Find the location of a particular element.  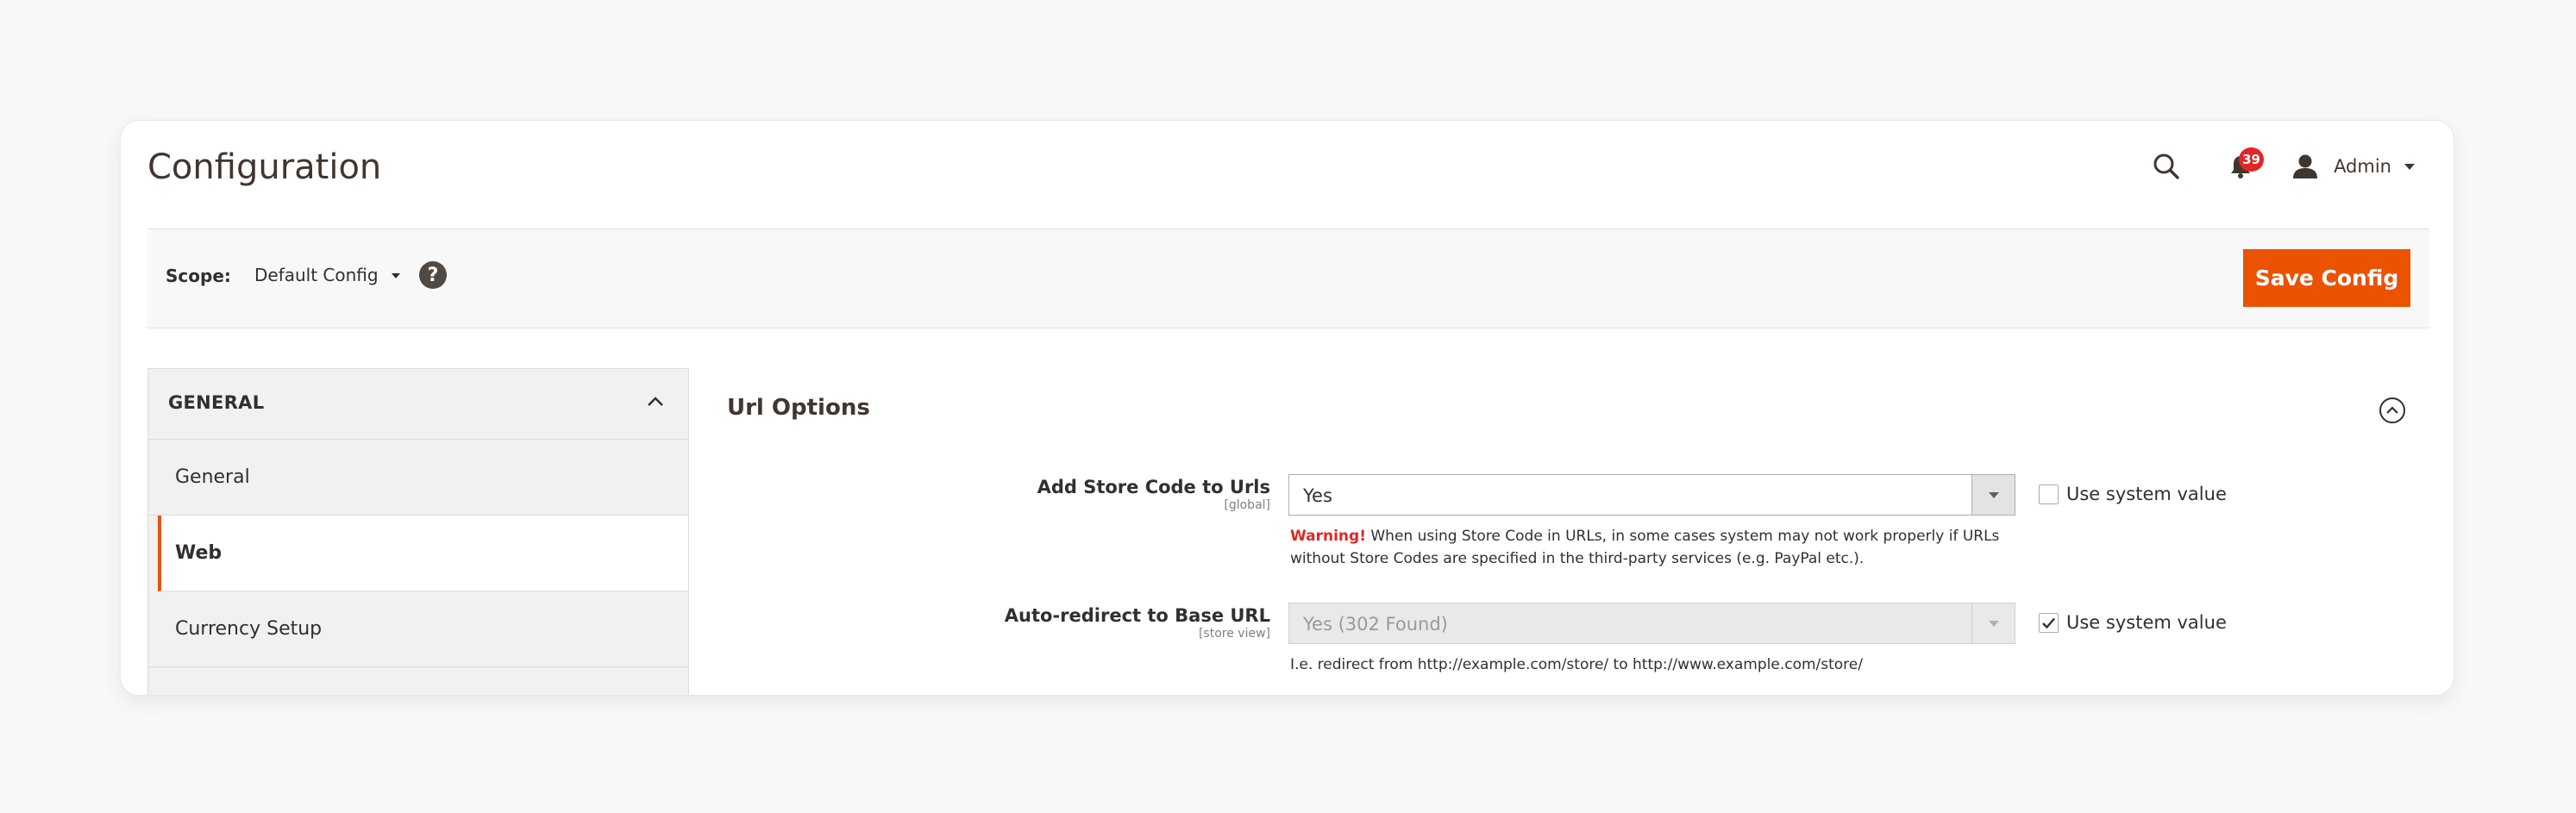

field-label-auto-redirect: Auto-redirect to Base URL [store view] is located at coordinates (1011, 623).